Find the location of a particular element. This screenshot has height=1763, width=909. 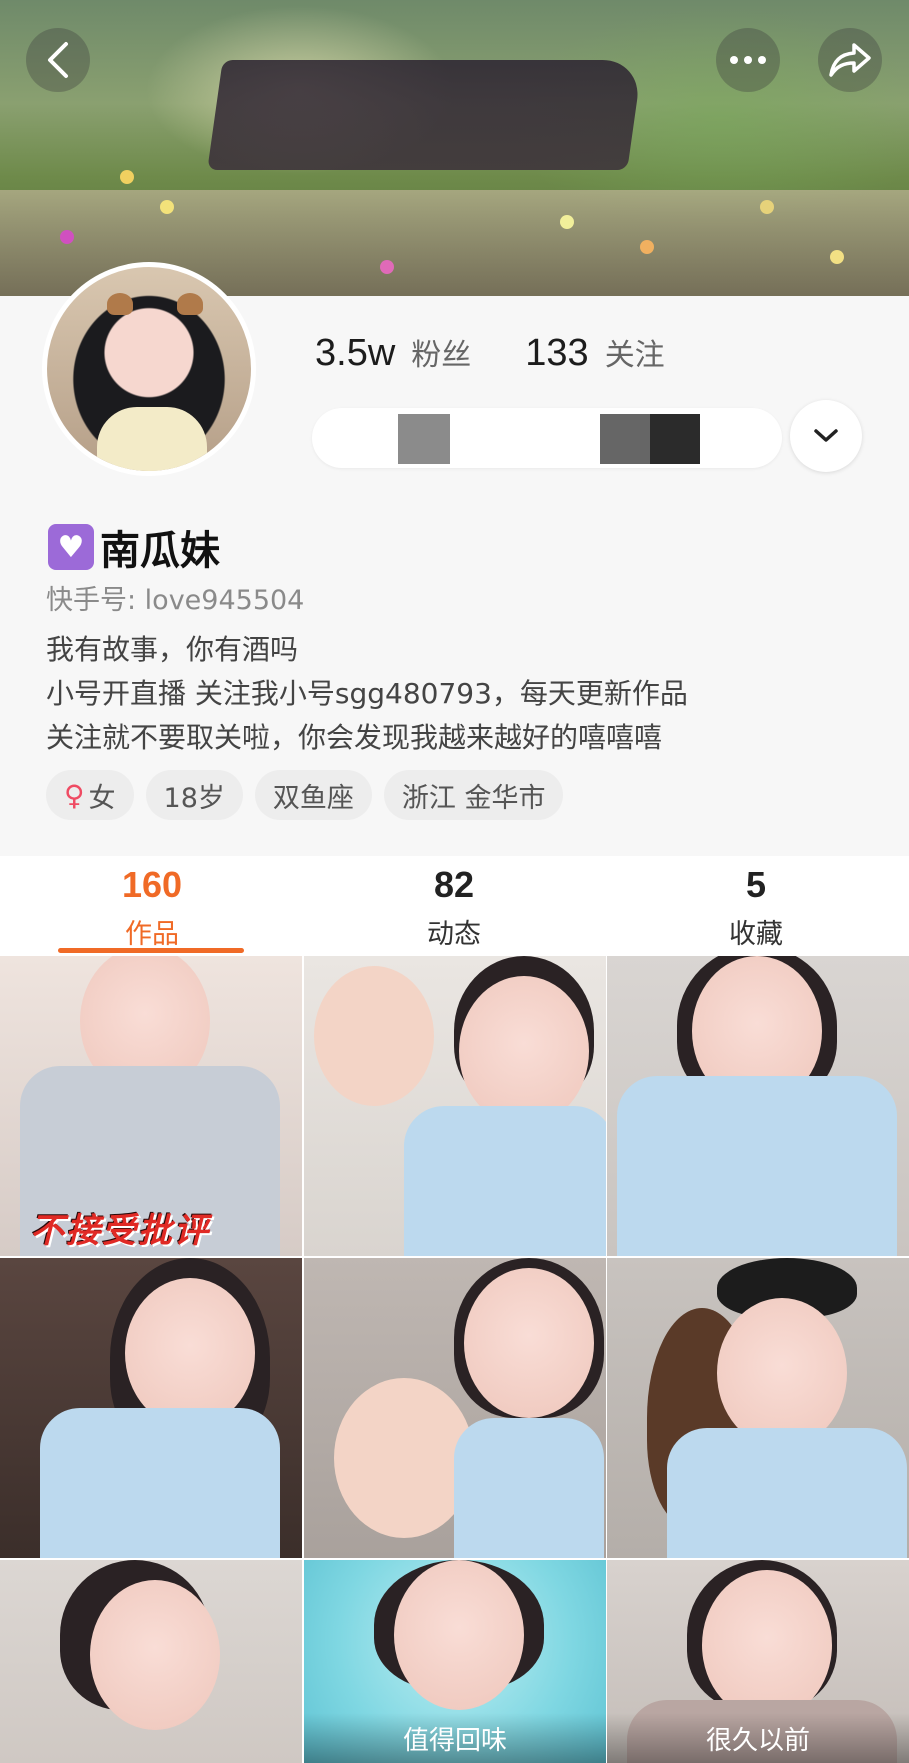

video-thumbnail: 很久以前 is located at coordinates (758, 1661).